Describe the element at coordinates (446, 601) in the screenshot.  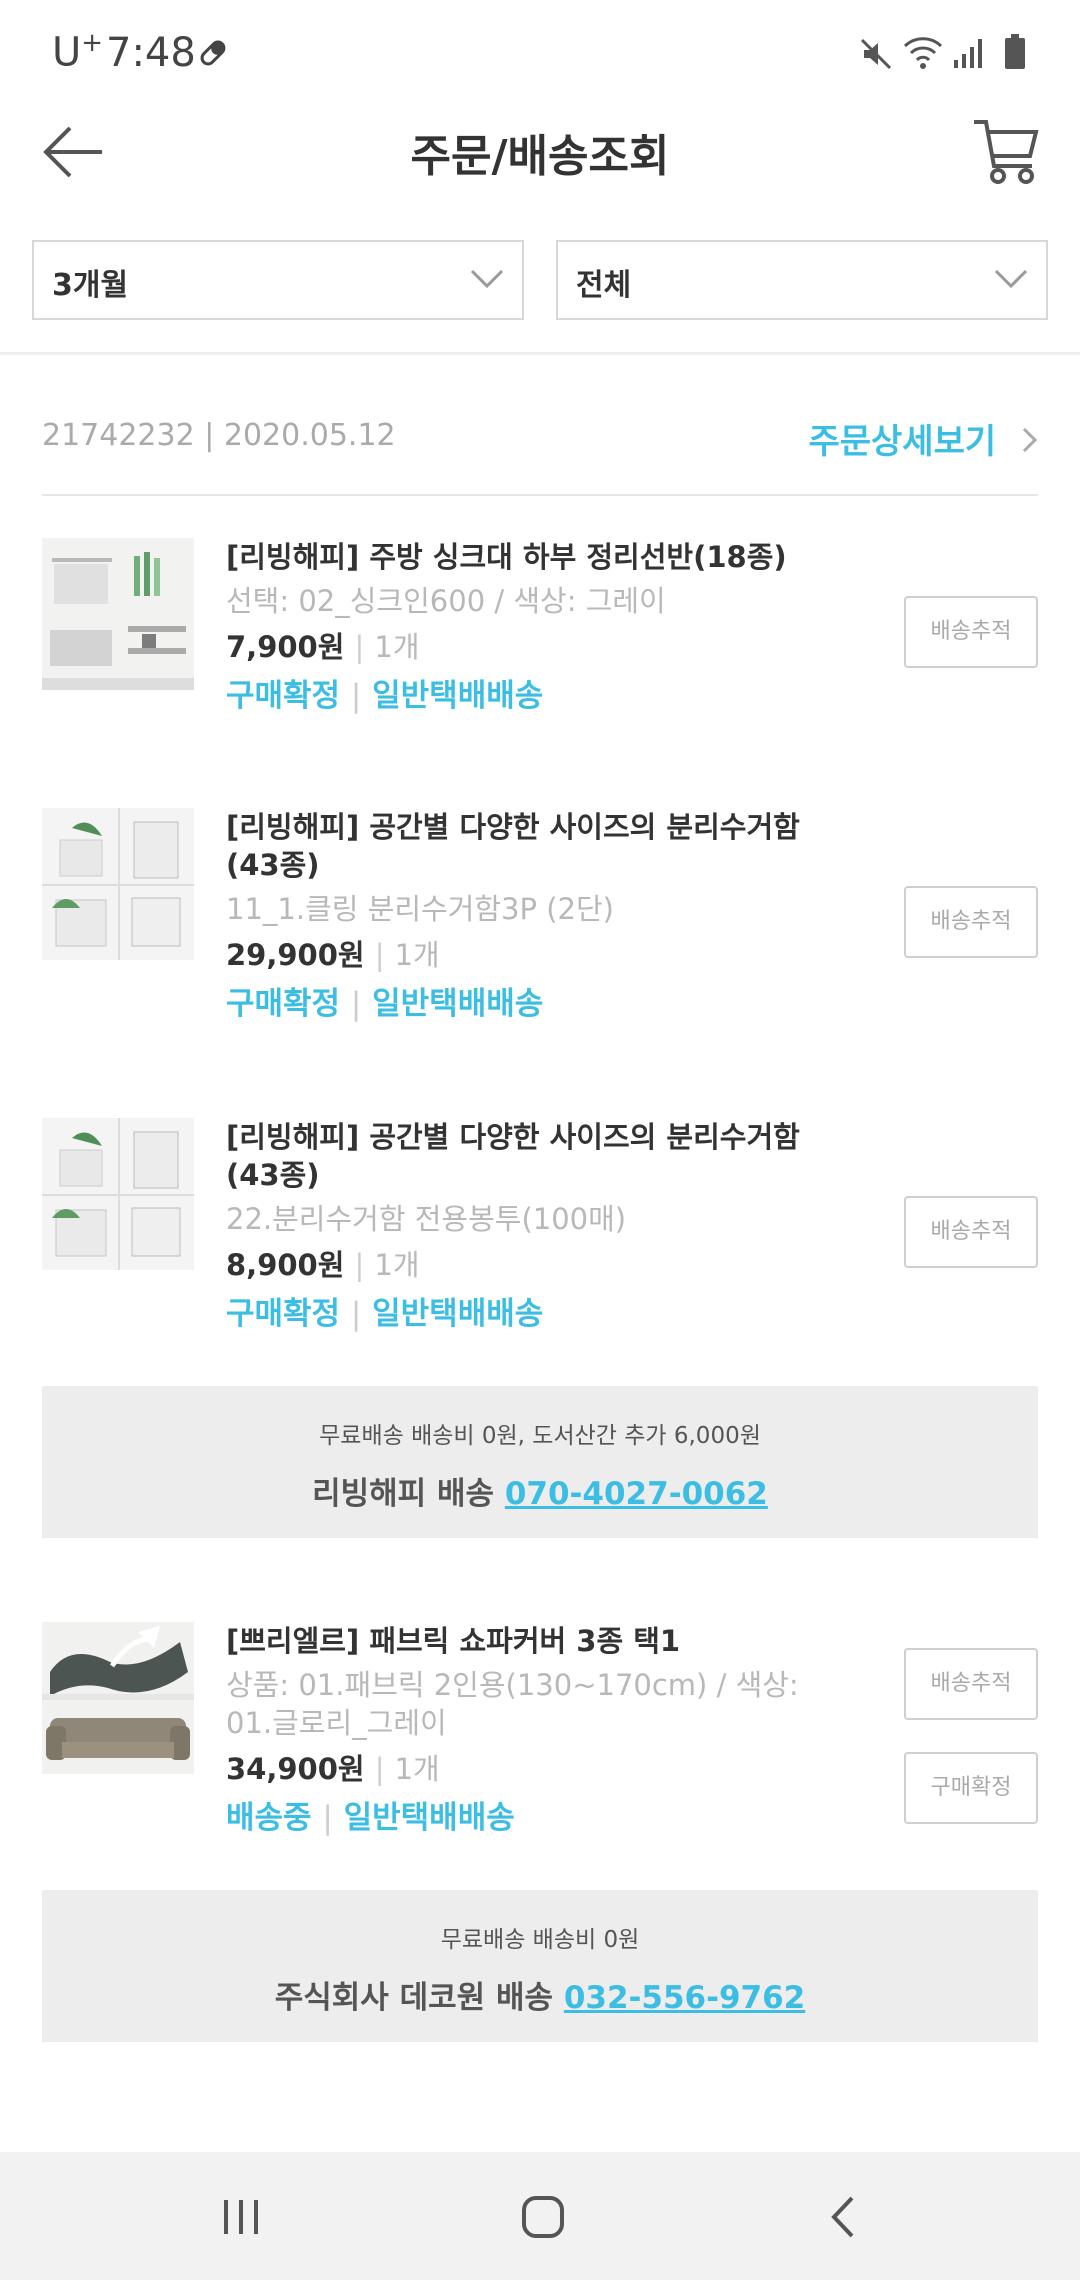
I see `product-option: 선택: 02_싱크인600 / 색상: 그레이` at that location.